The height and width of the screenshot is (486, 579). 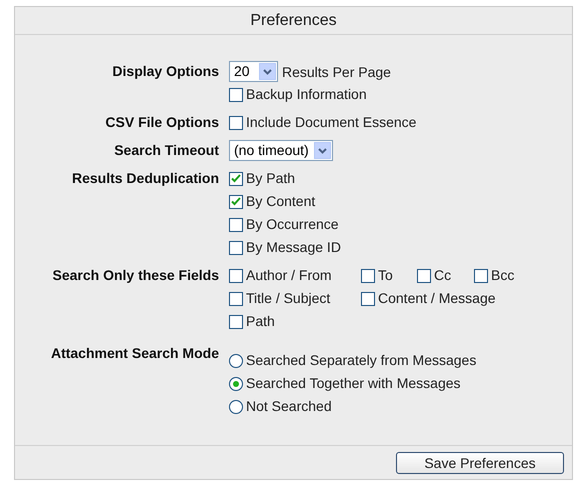 I want to click on radio-label: Searched Separately from Messages, so click(x=361, y=360).